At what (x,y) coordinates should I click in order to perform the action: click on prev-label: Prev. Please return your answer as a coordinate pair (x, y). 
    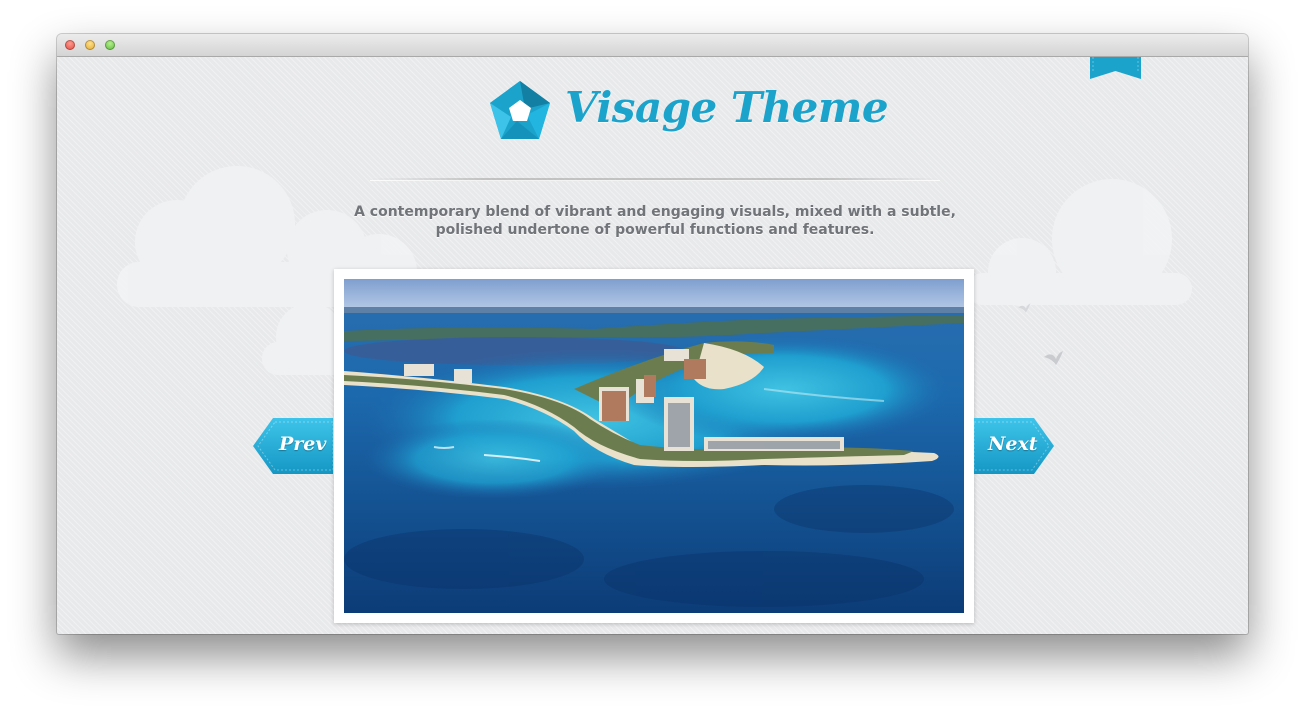
    Looking at the image, I should click on (303, 444).